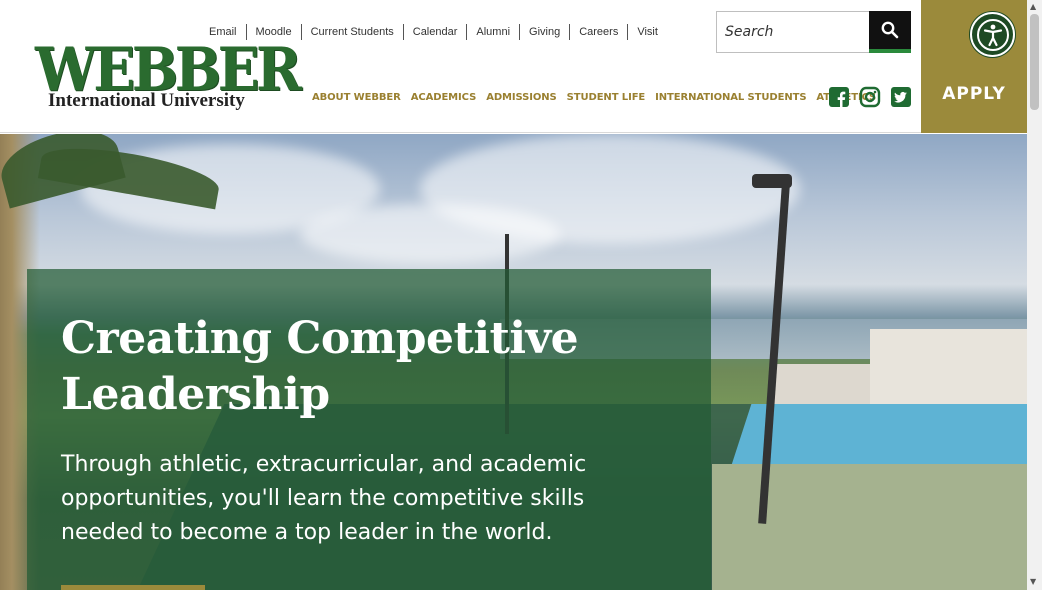 The width and height of the screenshot is (1042, 590). I want to click on scroll-up-arrow: ▲, so click(1033, 7).